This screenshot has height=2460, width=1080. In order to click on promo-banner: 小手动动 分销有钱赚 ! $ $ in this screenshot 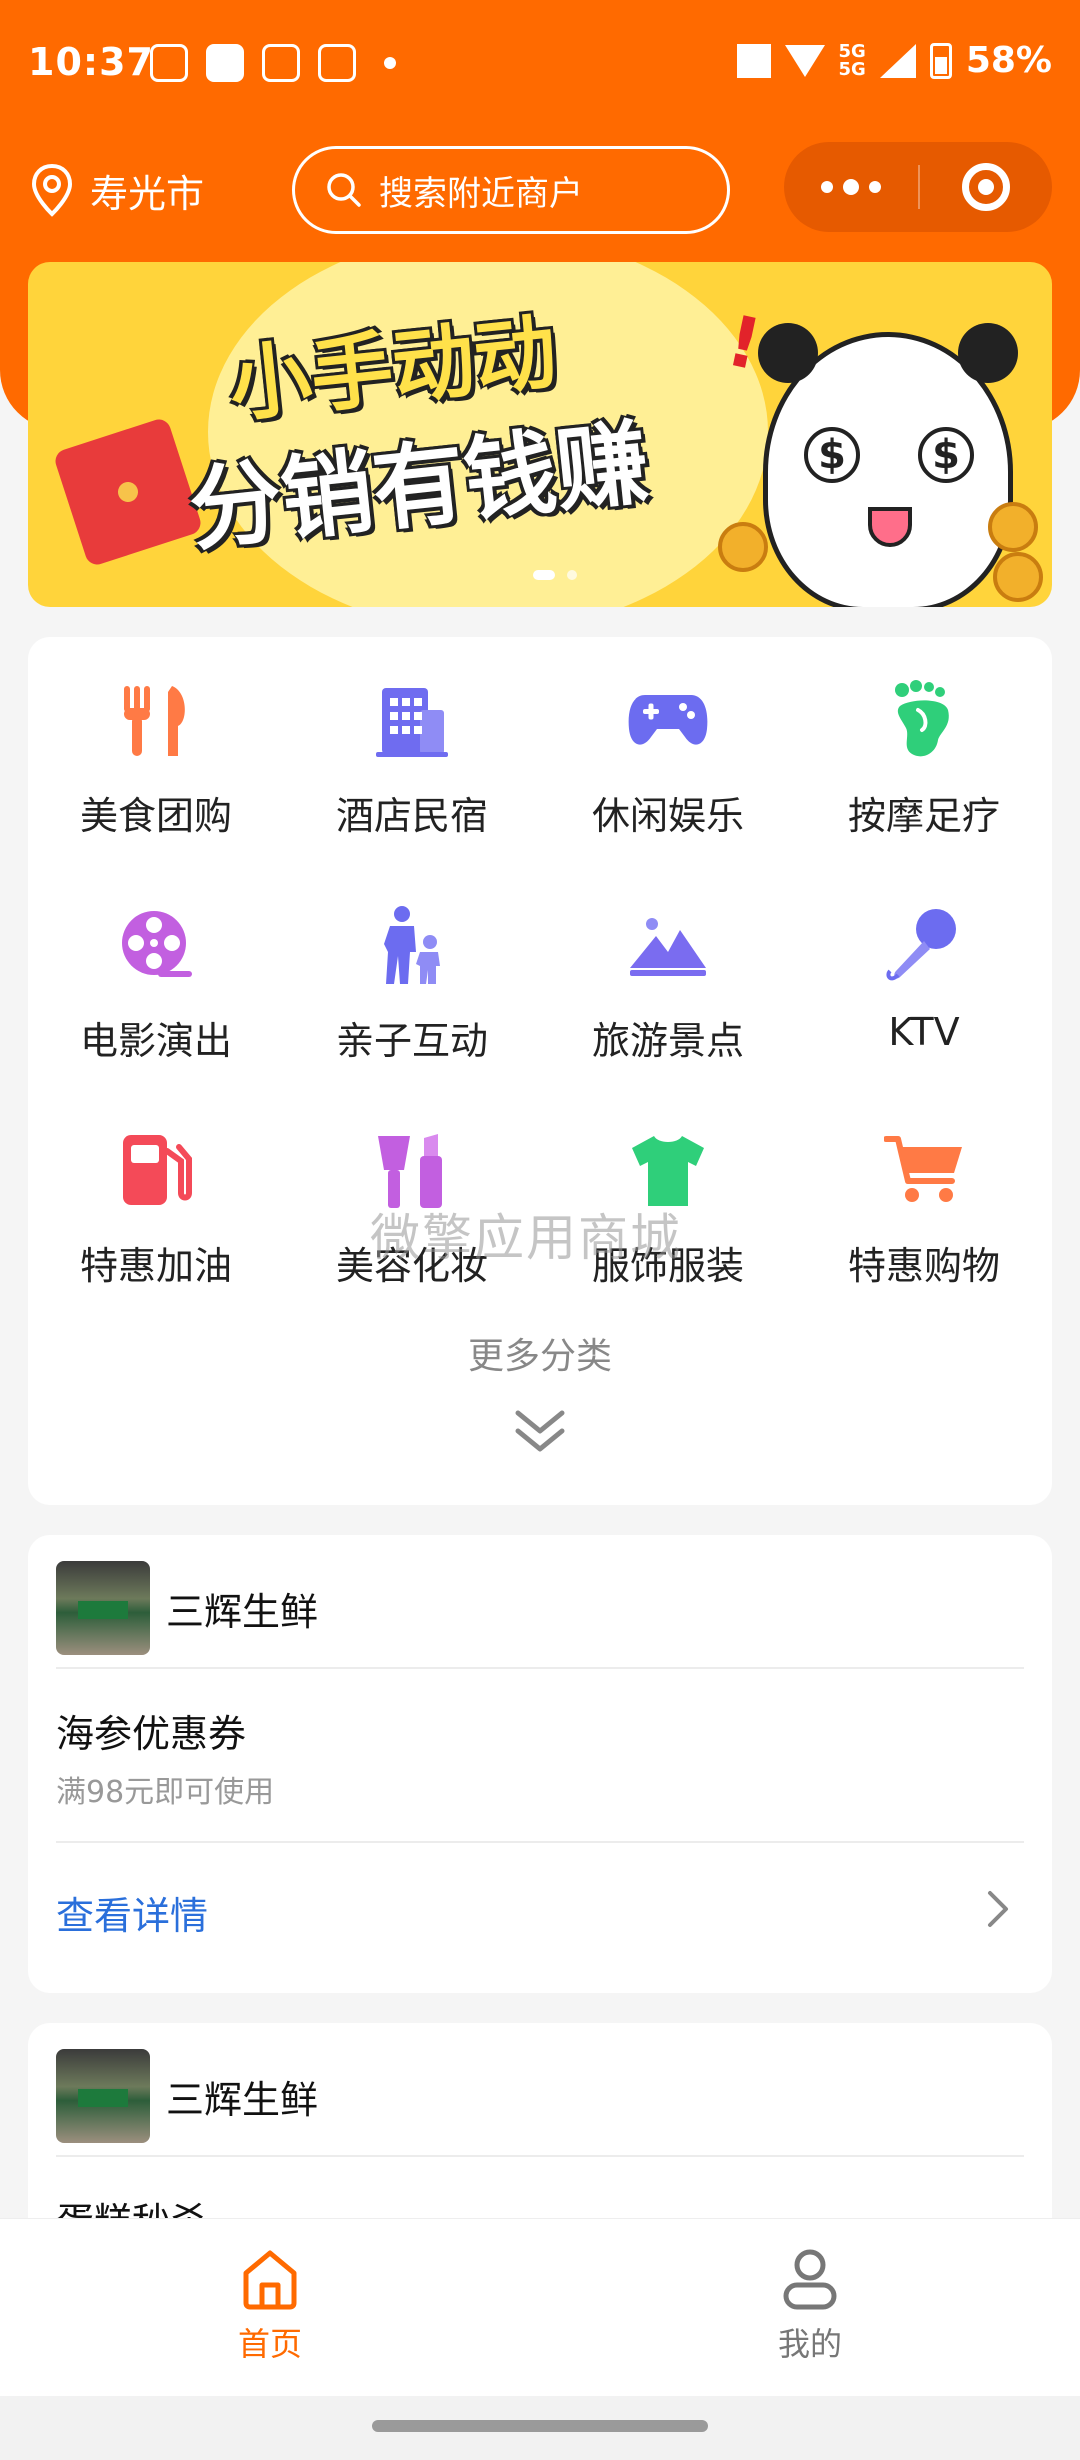, I will do `click(540, 434)`.